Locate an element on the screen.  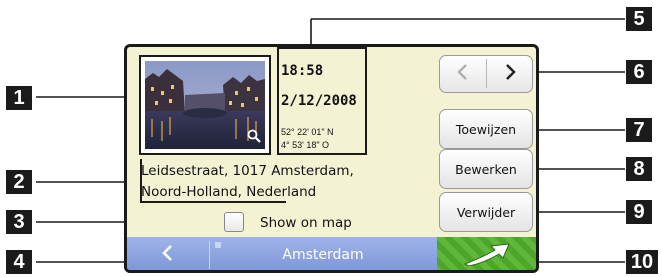
chevron-right-icon is located at coordinates (510, 74).